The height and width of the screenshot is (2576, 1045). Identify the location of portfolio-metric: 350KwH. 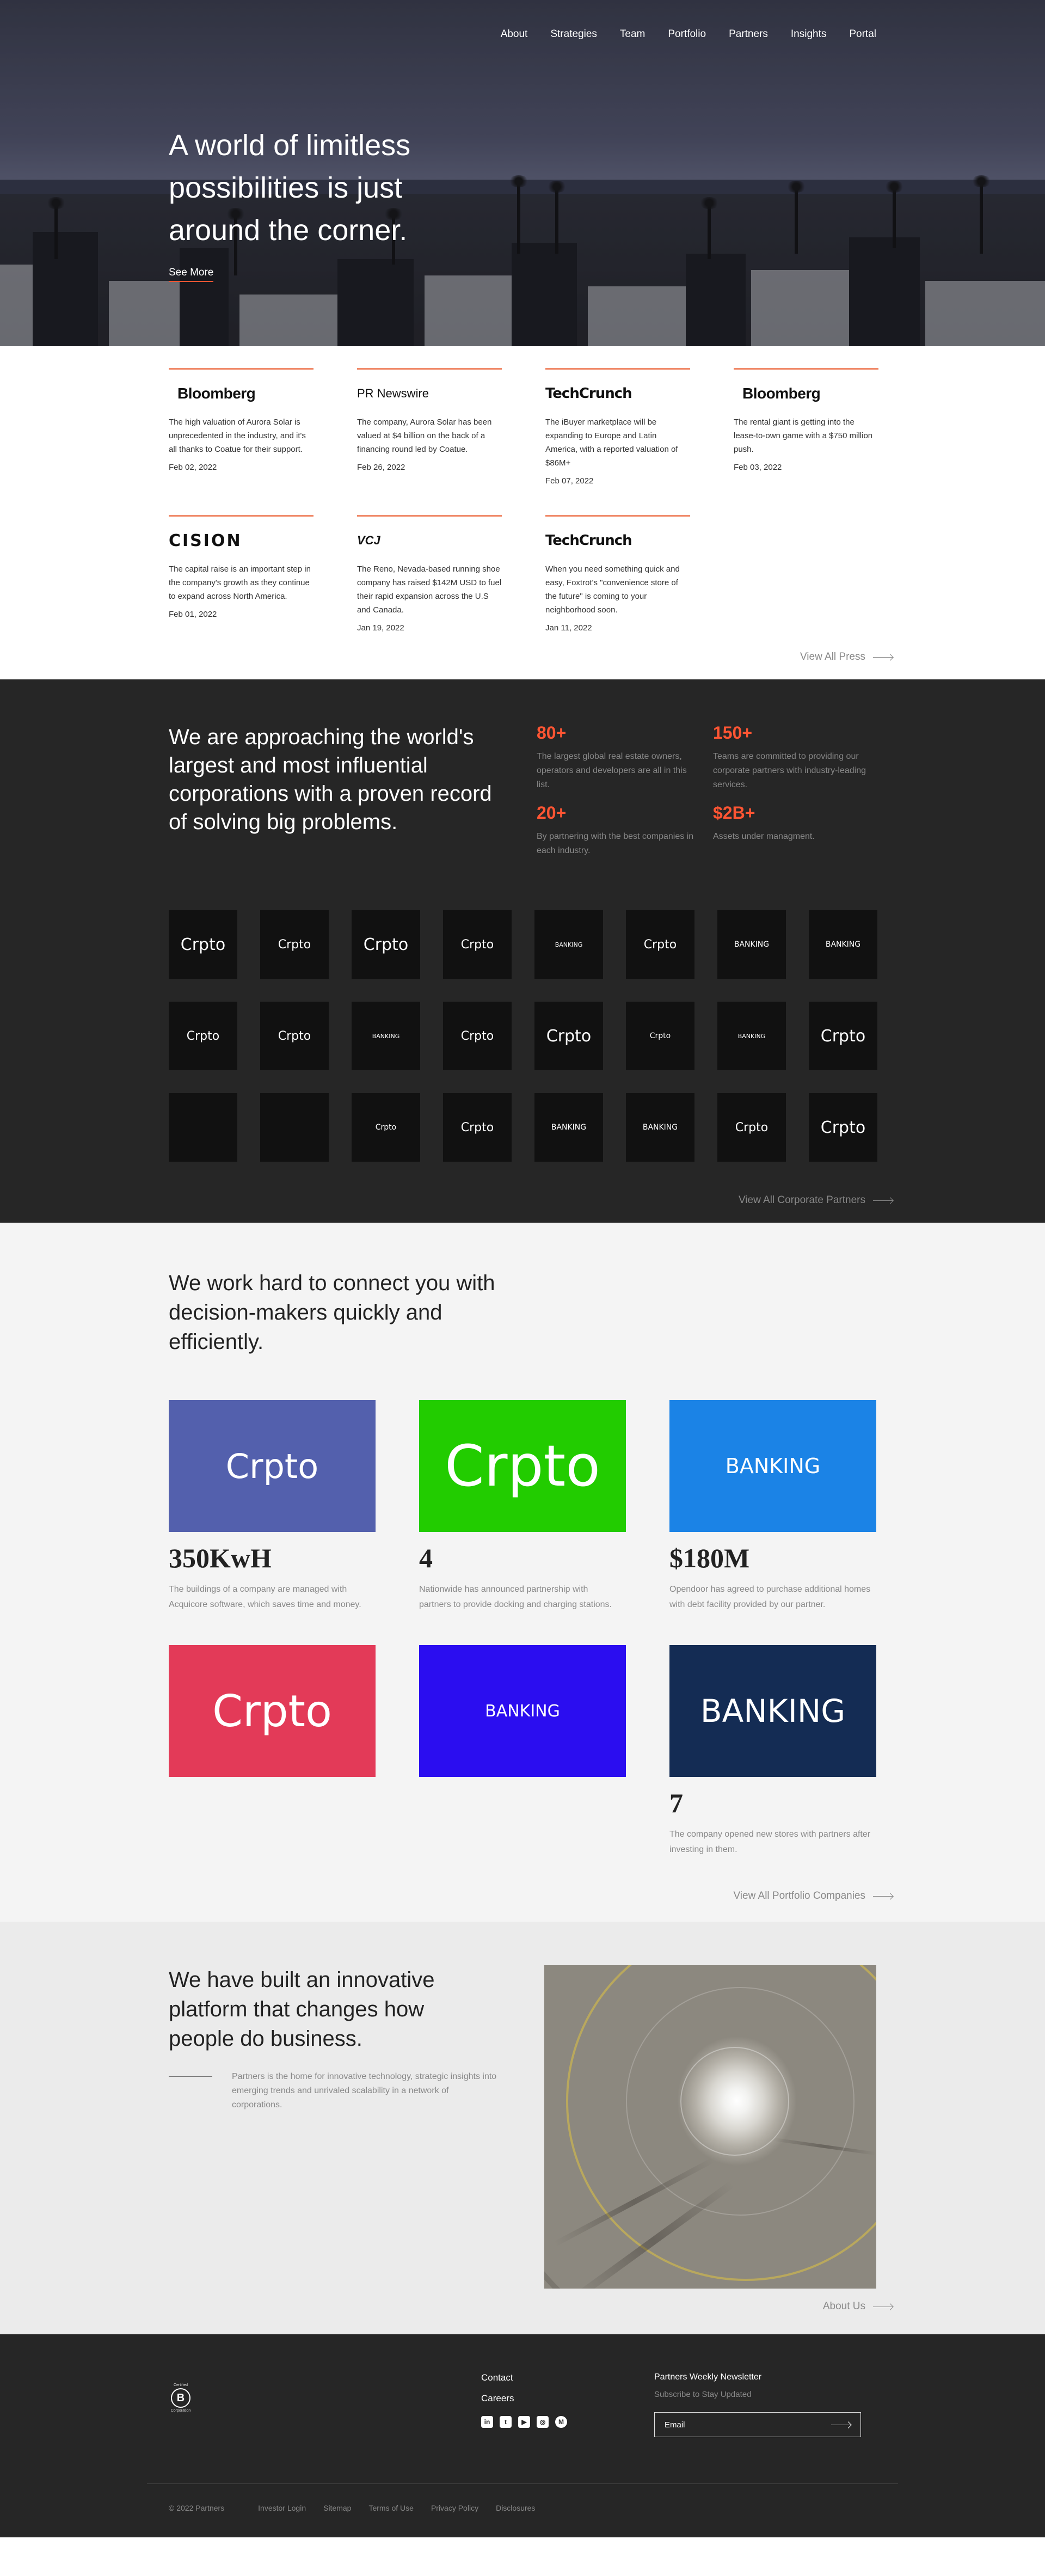
(221, 1558).